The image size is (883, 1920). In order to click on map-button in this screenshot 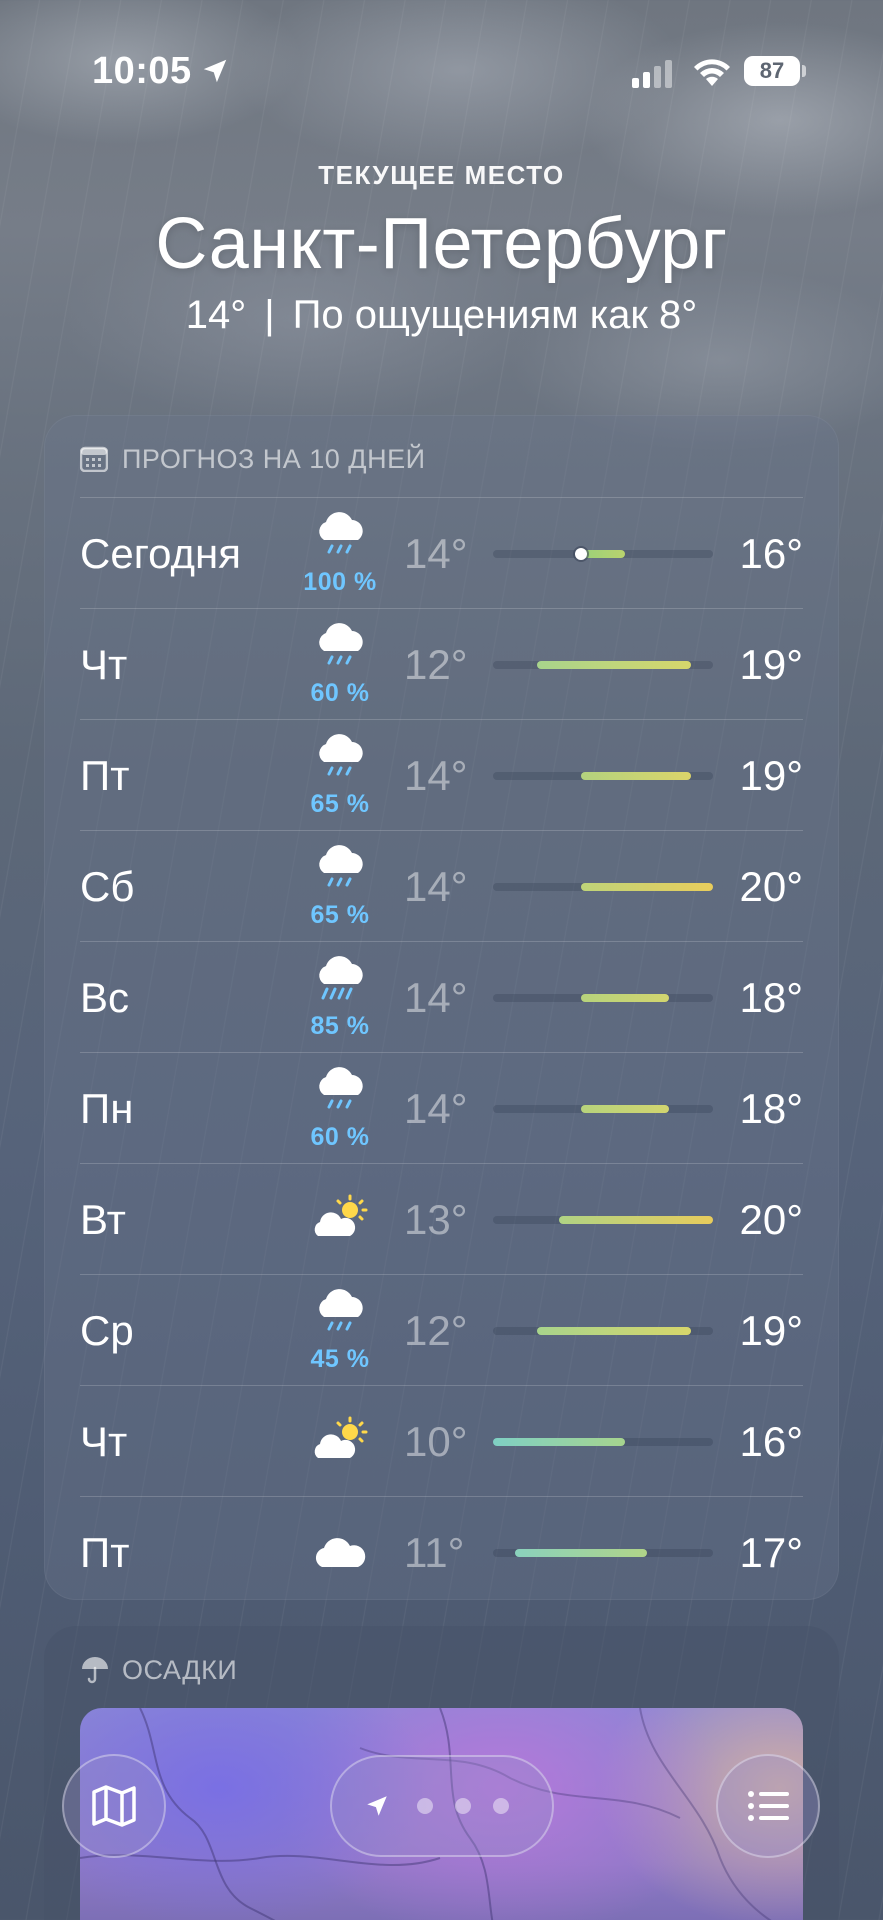, I will do `click(114, 1806)`.